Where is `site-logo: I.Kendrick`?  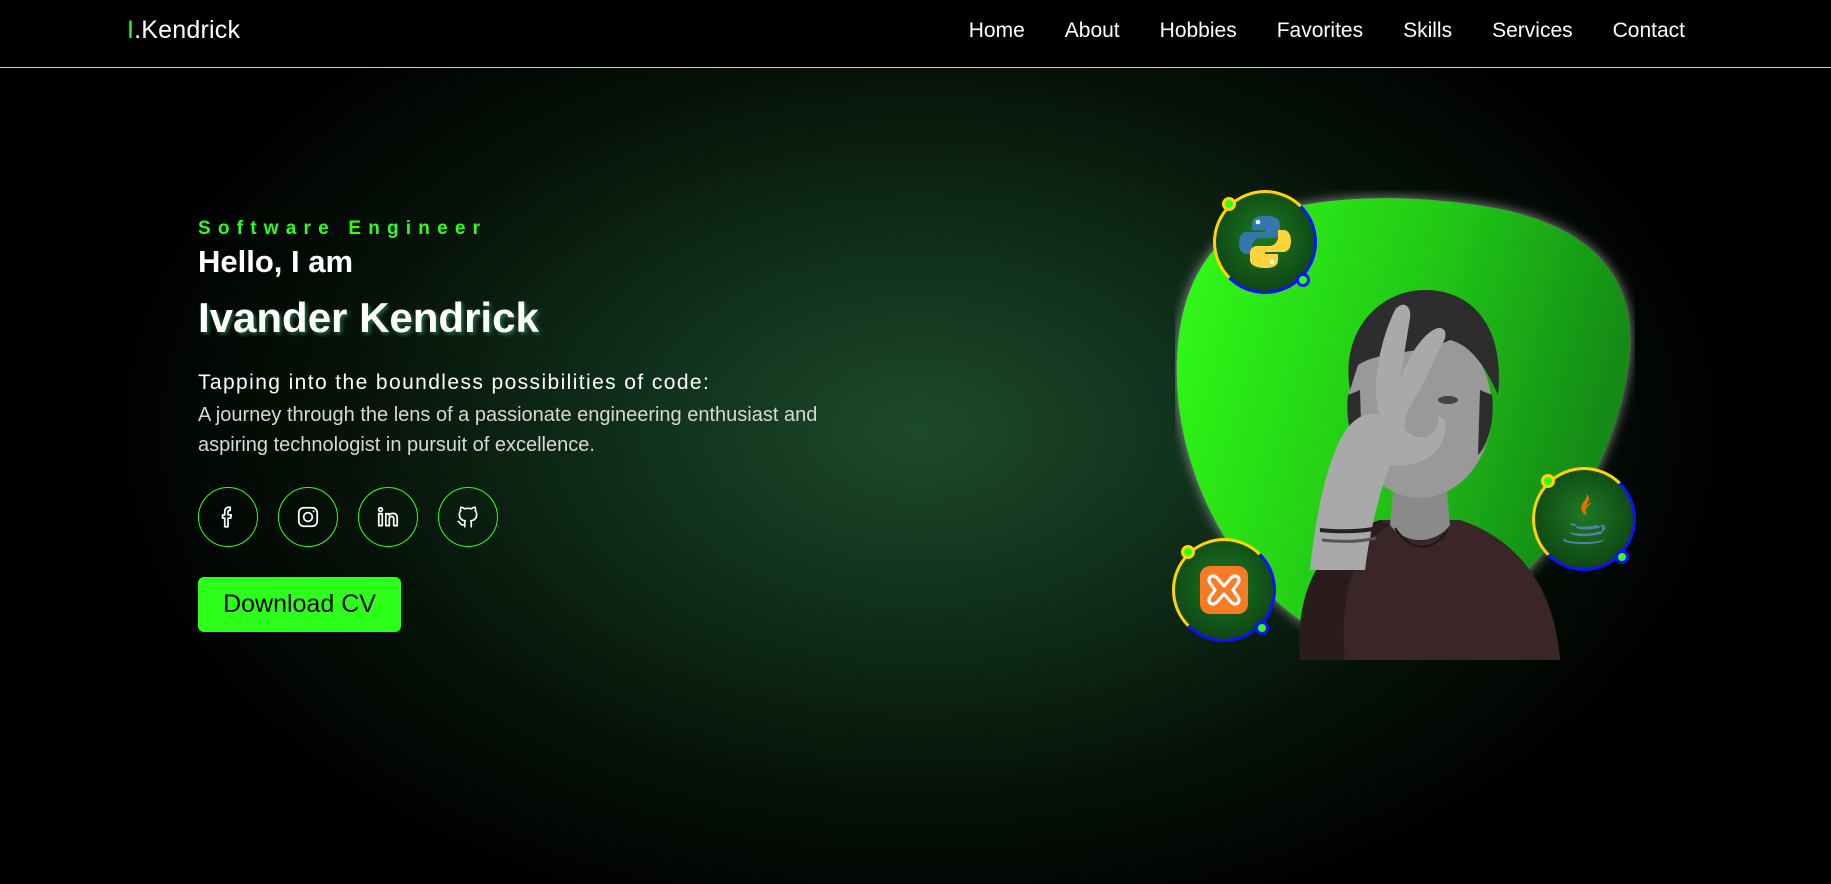 site-logo: I.Kendrick is located at coordinates (183, 30).